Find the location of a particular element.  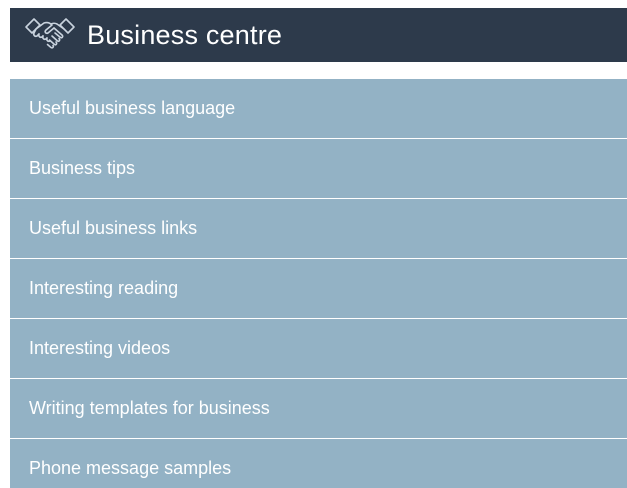

section-header: Business centre is located at coordinates (318, 35).